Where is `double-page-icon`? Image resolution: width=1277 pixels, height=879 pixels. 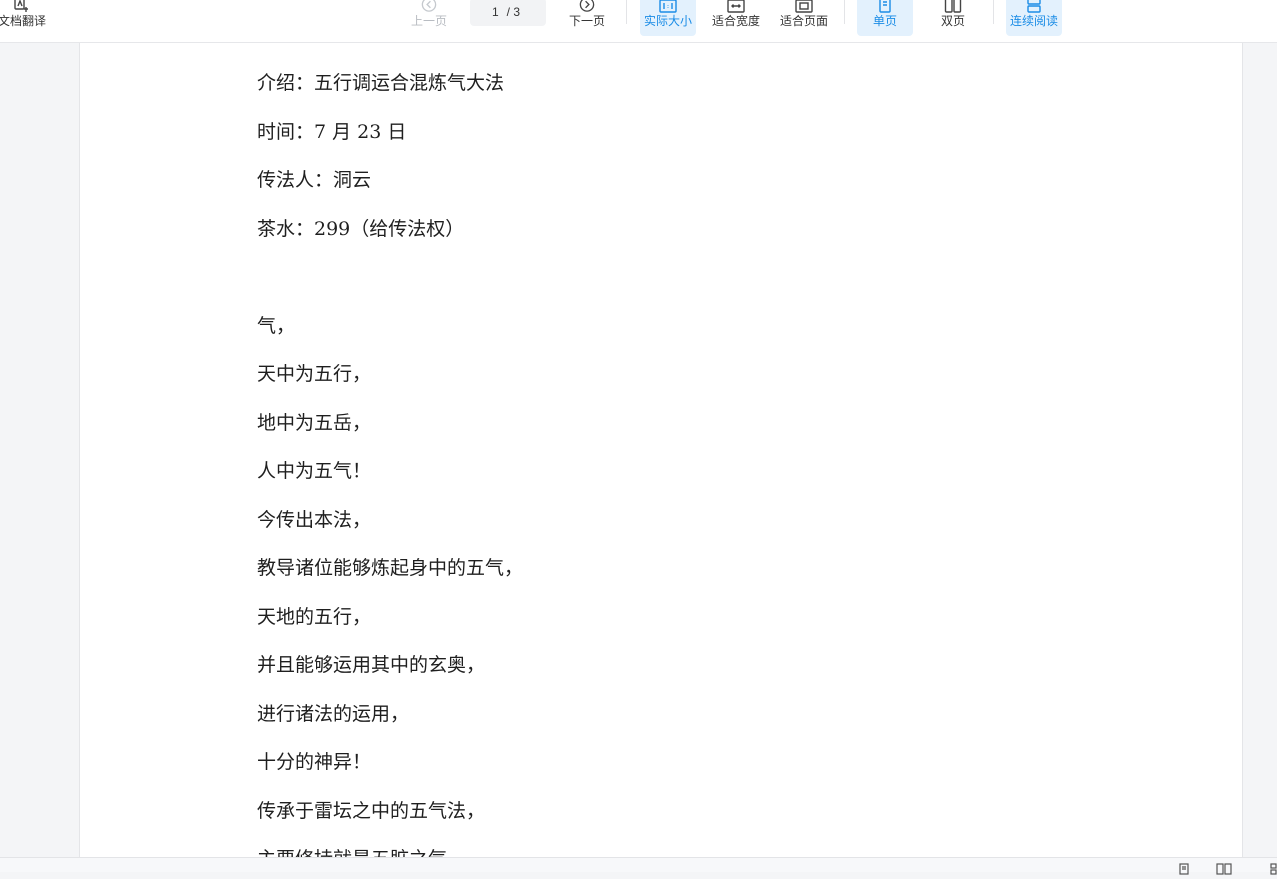 double-page-icon is located at coordinates (953, 6).